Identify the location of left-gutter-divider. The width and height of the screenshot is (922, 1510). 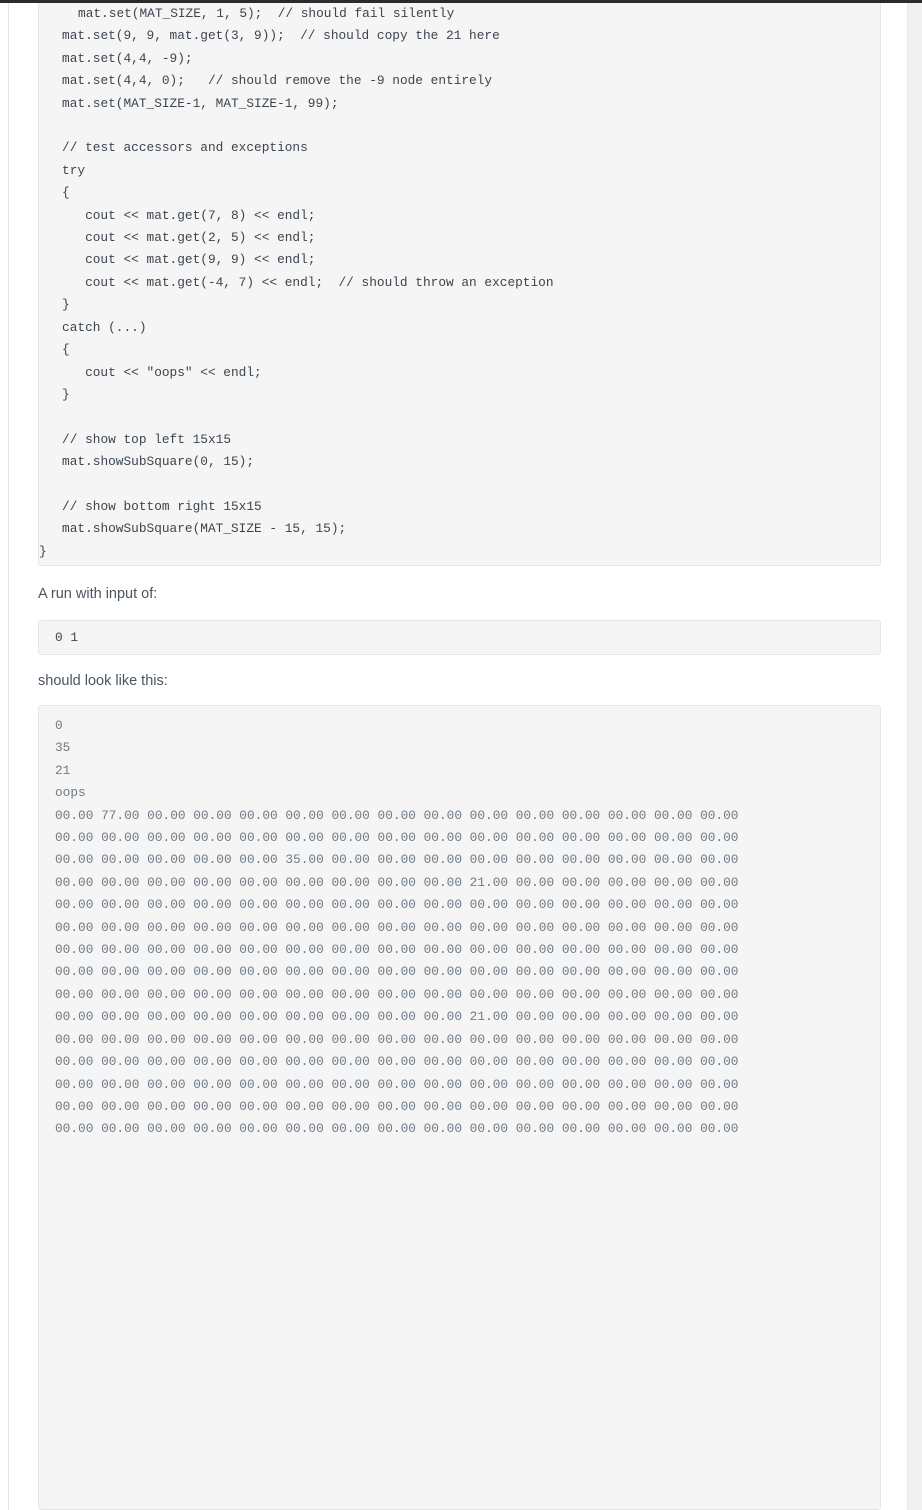
(8, 755).